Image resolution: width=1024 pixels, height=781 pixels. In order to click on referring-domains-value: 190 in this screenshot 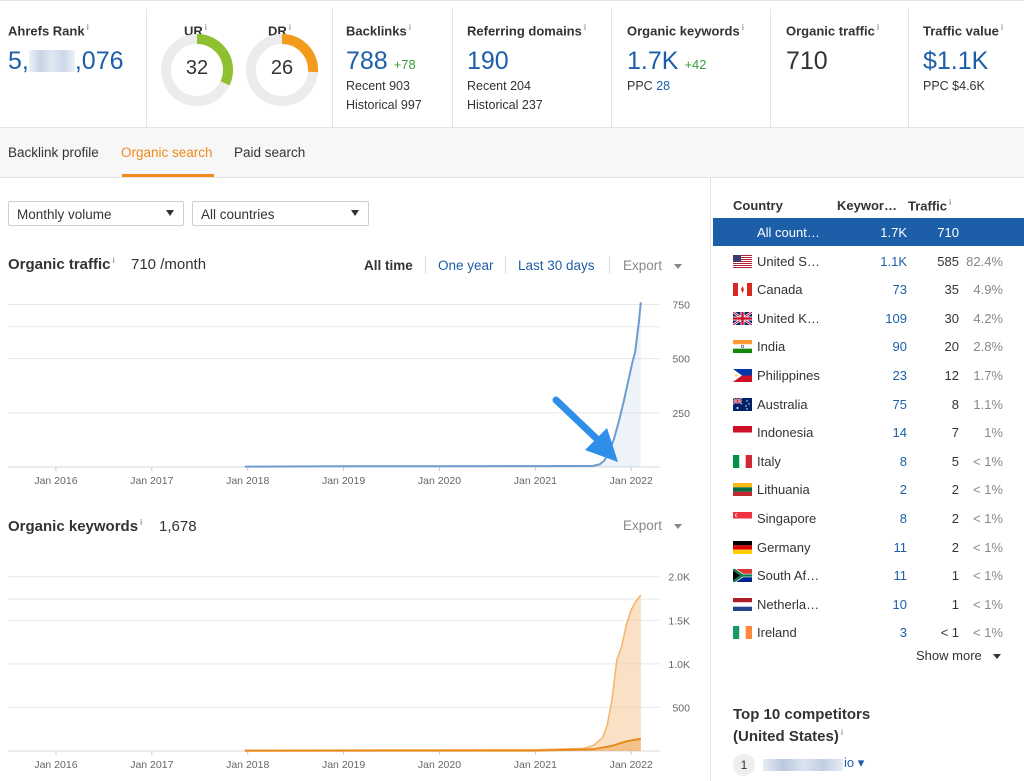, I will do `click(488, 61)`.